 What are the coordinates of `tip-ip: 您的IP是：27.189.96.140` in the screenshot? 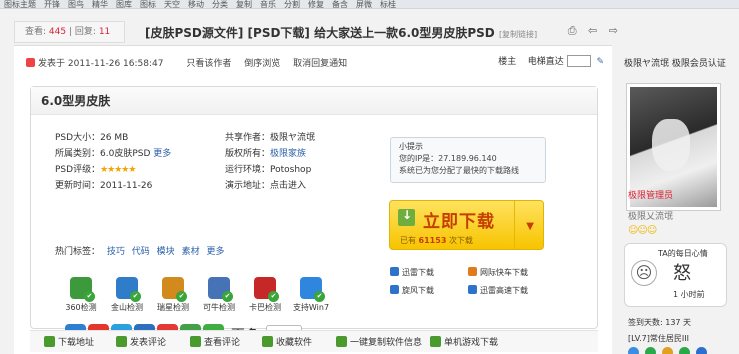 It's located at (448, 158).